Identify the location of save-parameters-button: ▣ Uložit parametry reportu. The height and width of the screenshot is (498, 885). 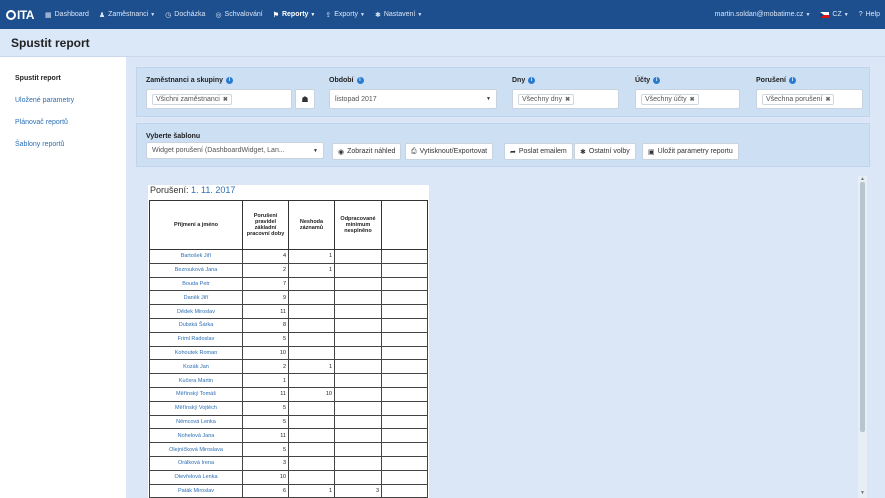
(690, 151).